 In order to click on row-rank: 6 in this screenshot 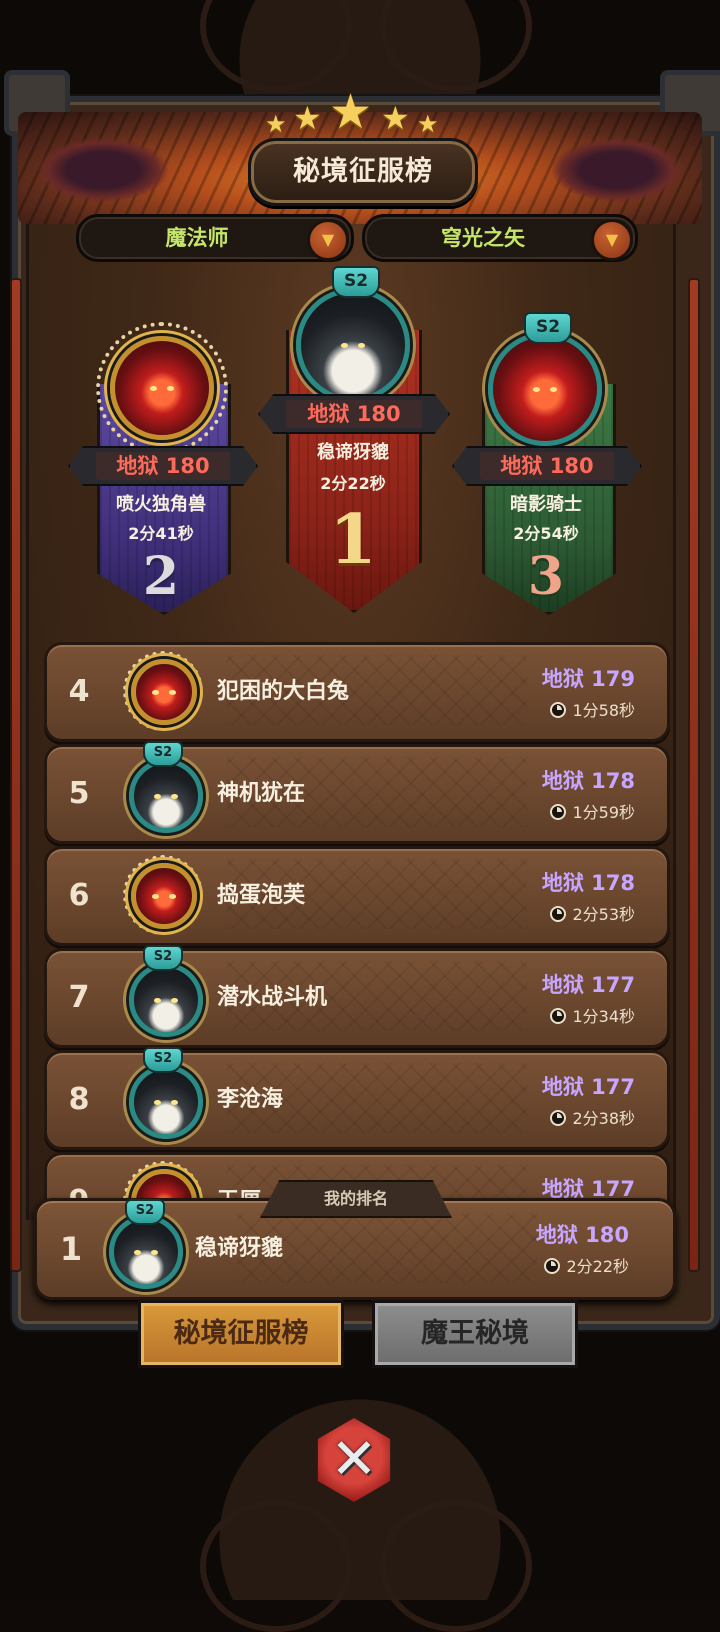, I will do `click(79, 895)`.